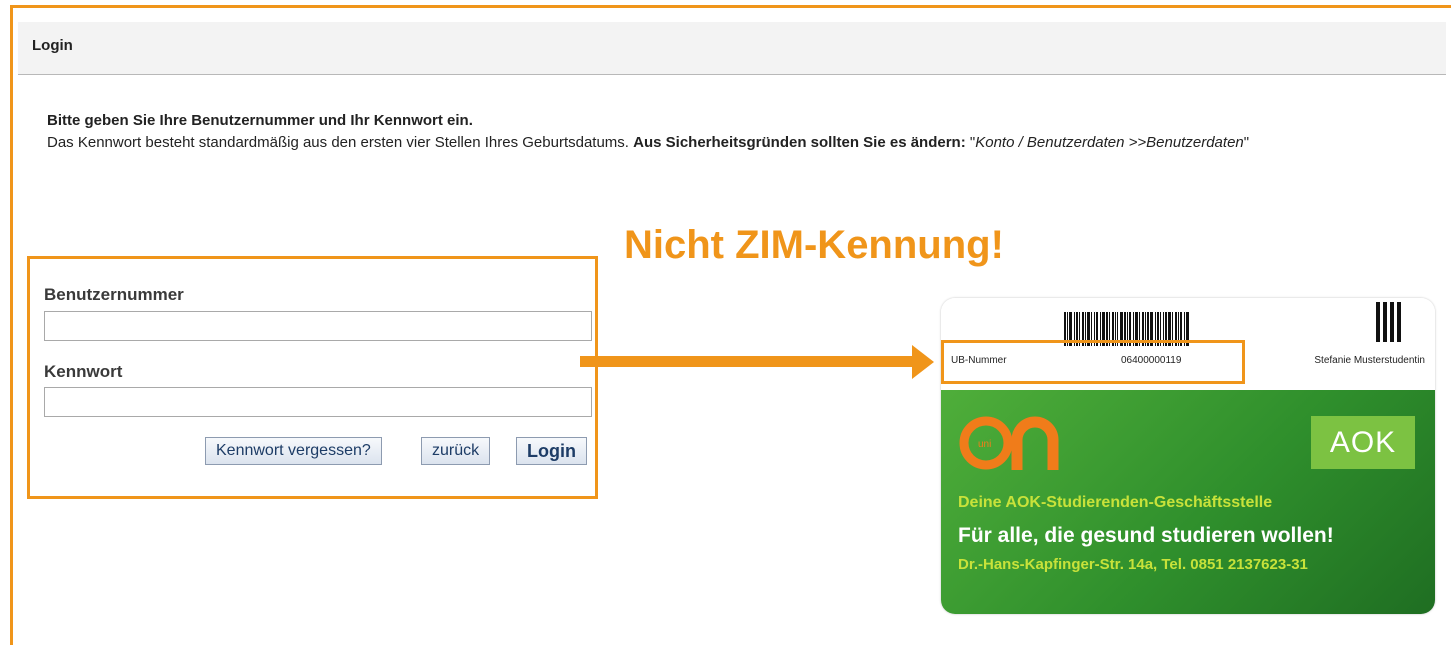  Describe the element at coordinates (732, 48) in the screenshot. I see `login-header: Login` at that location.